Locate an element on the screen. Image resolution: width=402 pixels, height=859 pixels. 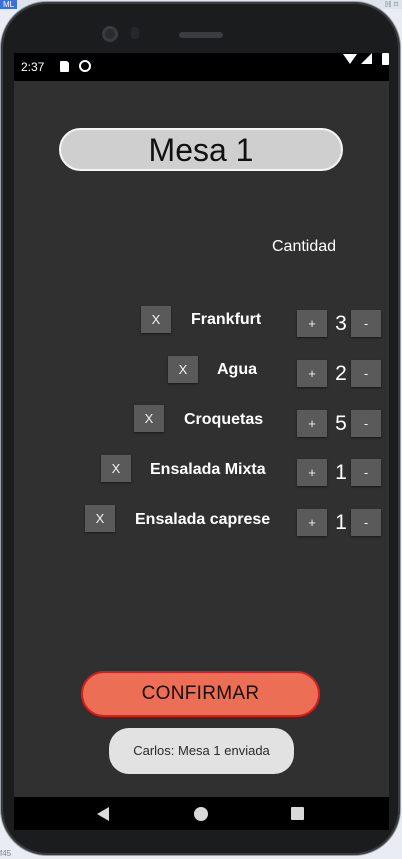
cast-icon is located at coordinates (85, 66).